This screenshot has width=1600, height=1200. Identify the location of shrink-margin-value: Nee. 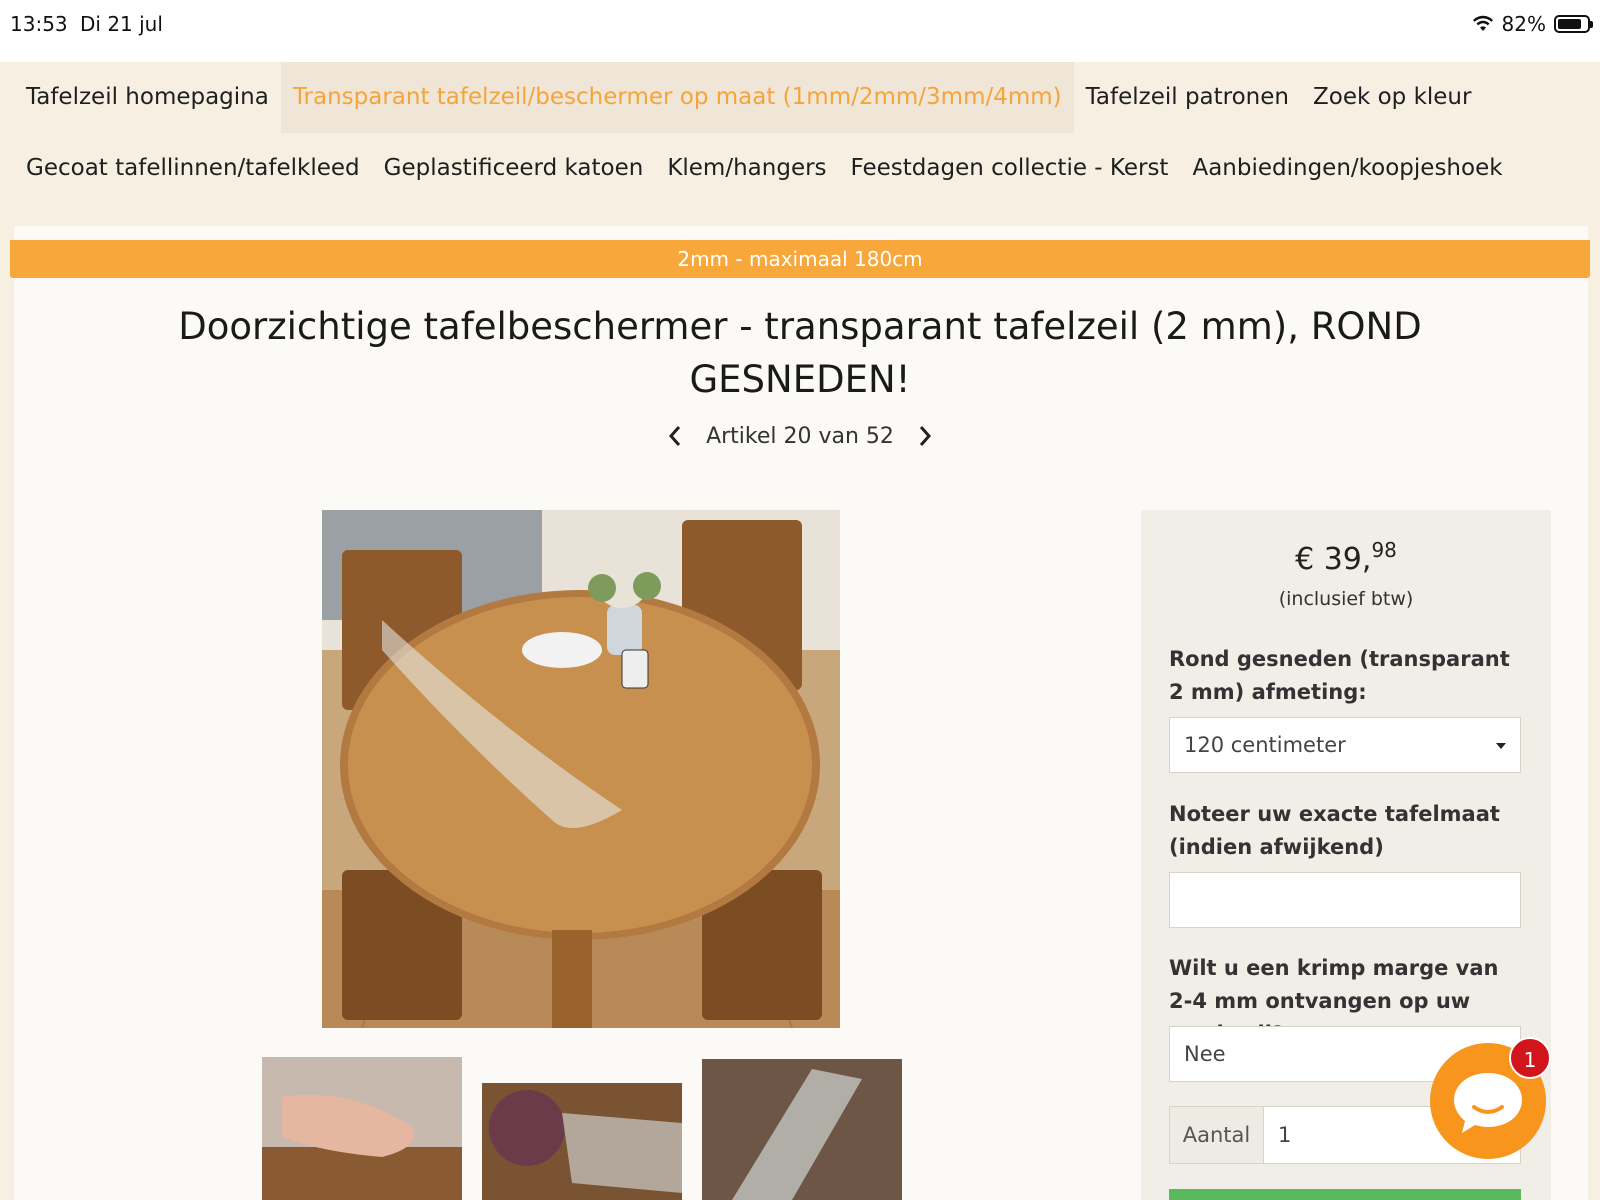
(1205, 1054).